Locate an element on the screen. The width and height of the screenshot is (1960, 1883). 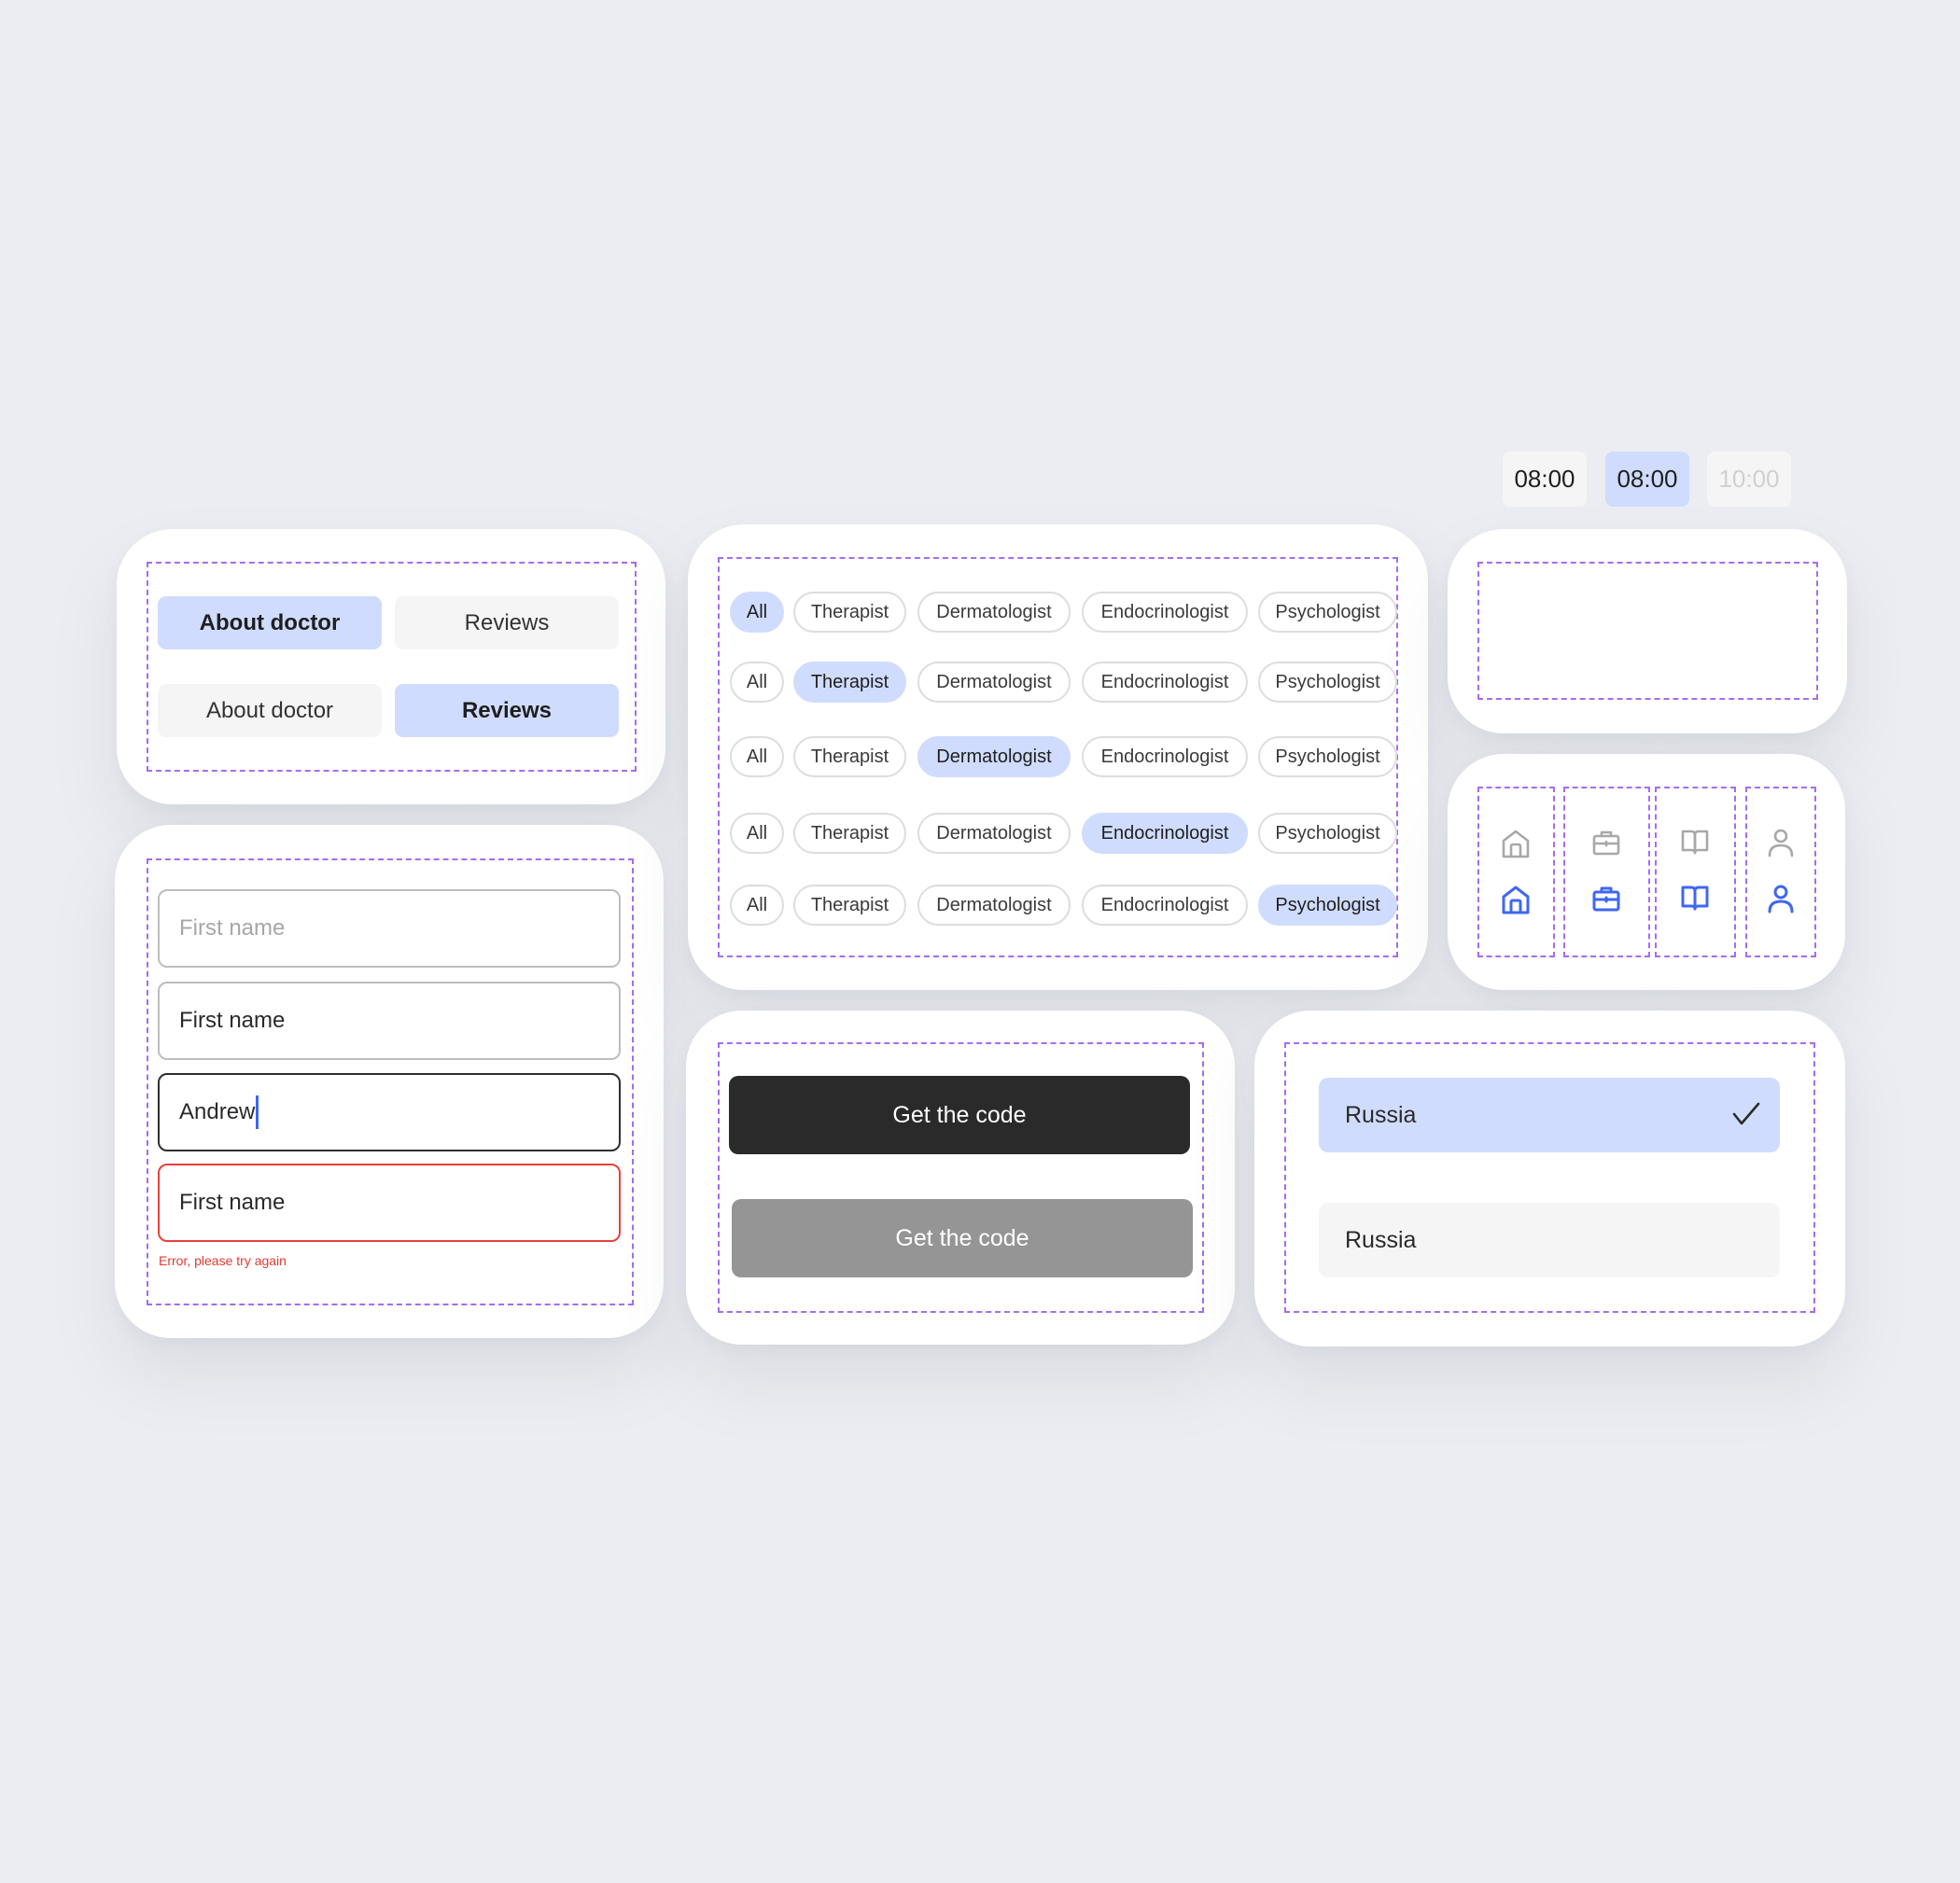
time-slot-disabled: 10:00 is located at coordinates (1749, 480).